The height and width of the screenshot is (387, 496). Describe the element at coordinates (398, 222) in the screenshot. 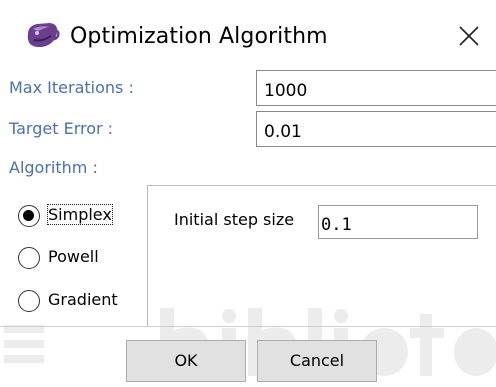

I see `initial-step-size-input` at that location.